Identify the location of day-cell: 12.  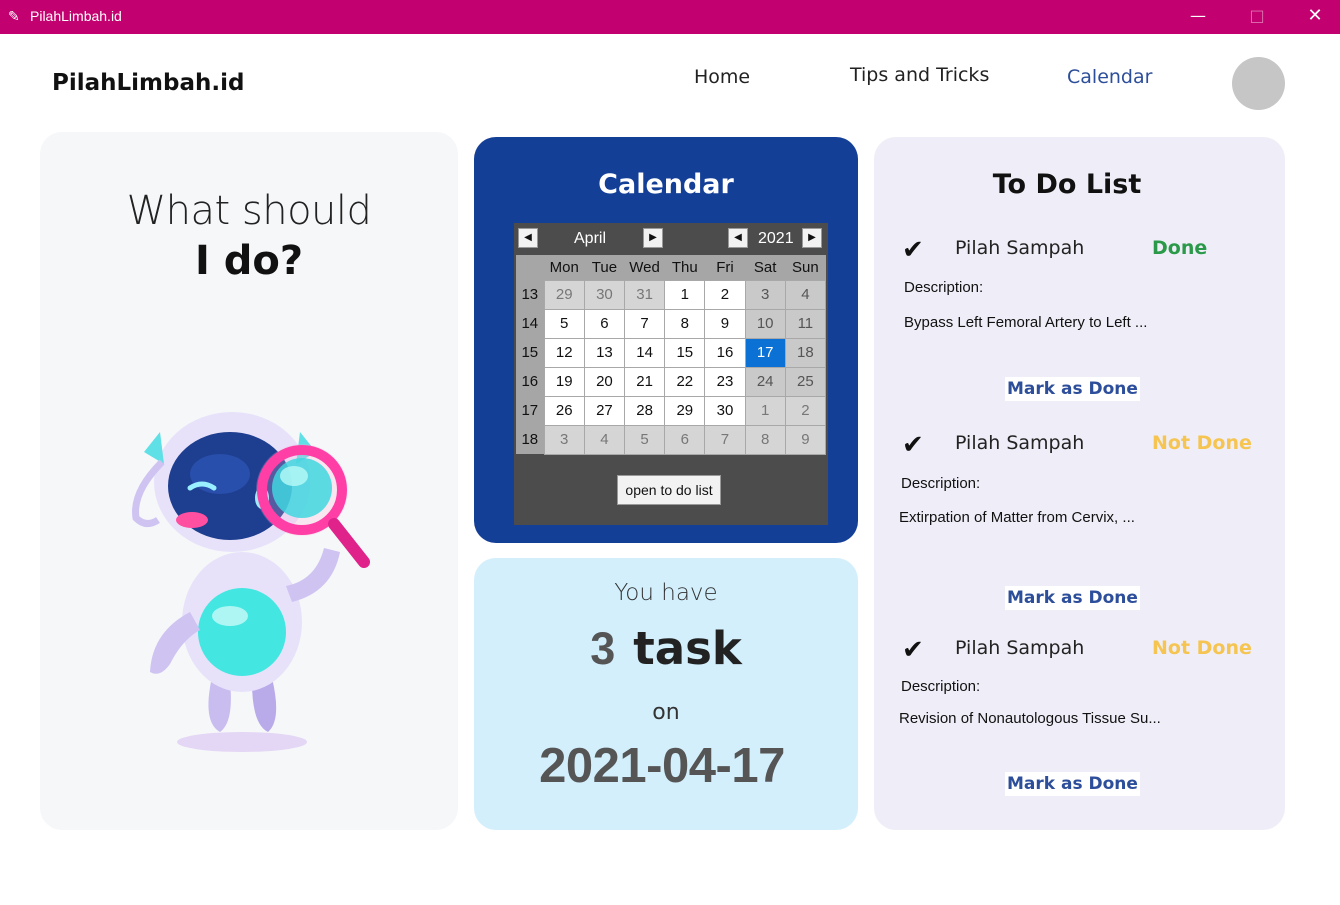
(564, 352).